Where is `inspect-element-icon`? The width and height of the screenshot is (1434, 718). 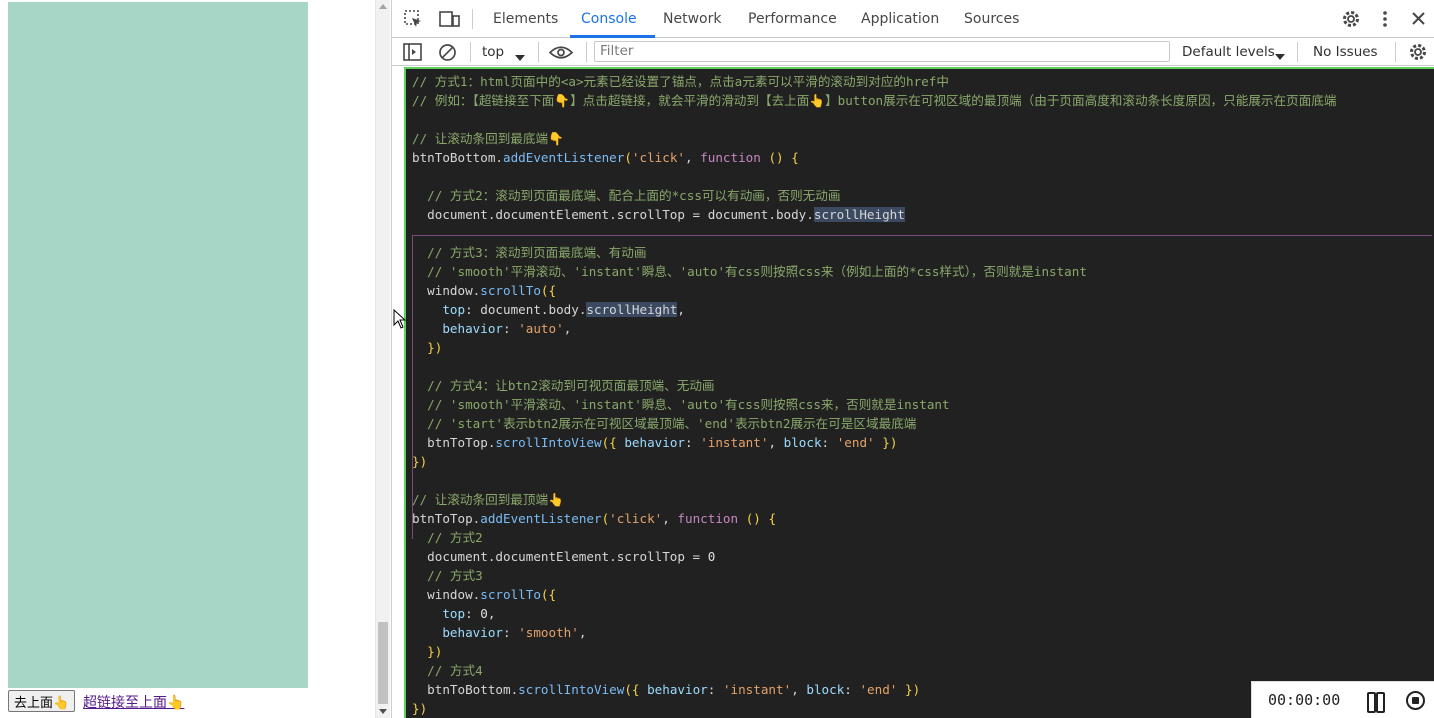
inspect-element-icon is located at coordinates (413, 21).